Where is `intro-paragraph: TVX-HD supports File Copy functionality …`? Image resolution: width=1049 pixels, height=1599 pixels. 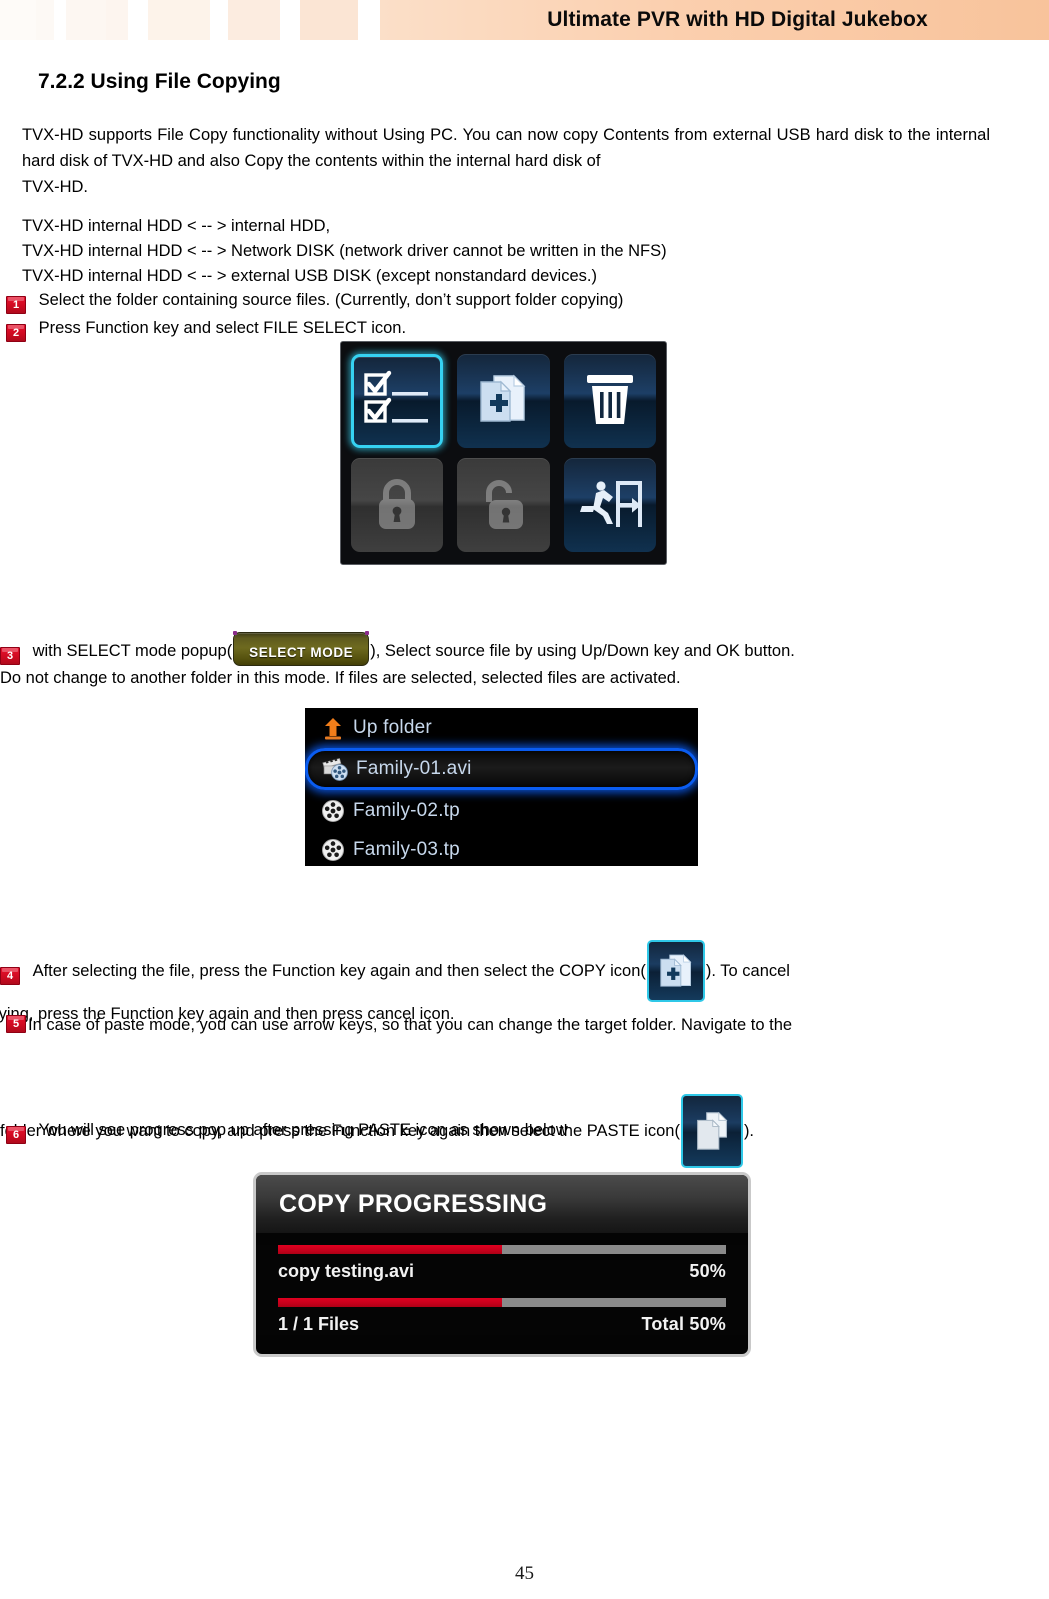 intro-paragraph: TVX-HD supports File Copy functionality … is located at coordinates (506, 161).